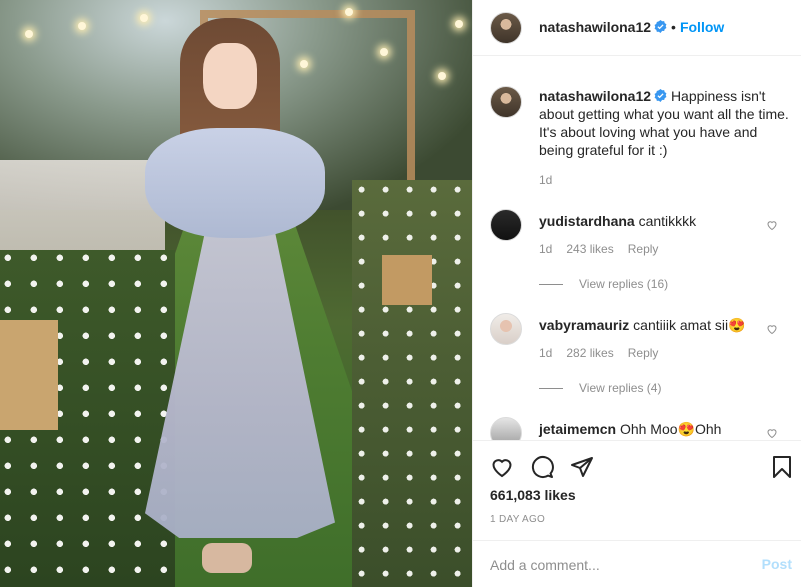 The image size is (801, 587). Describe the element at coordinates (577, 429) in the screenshot. I see `comment-username: jetaimemcn` at that location.